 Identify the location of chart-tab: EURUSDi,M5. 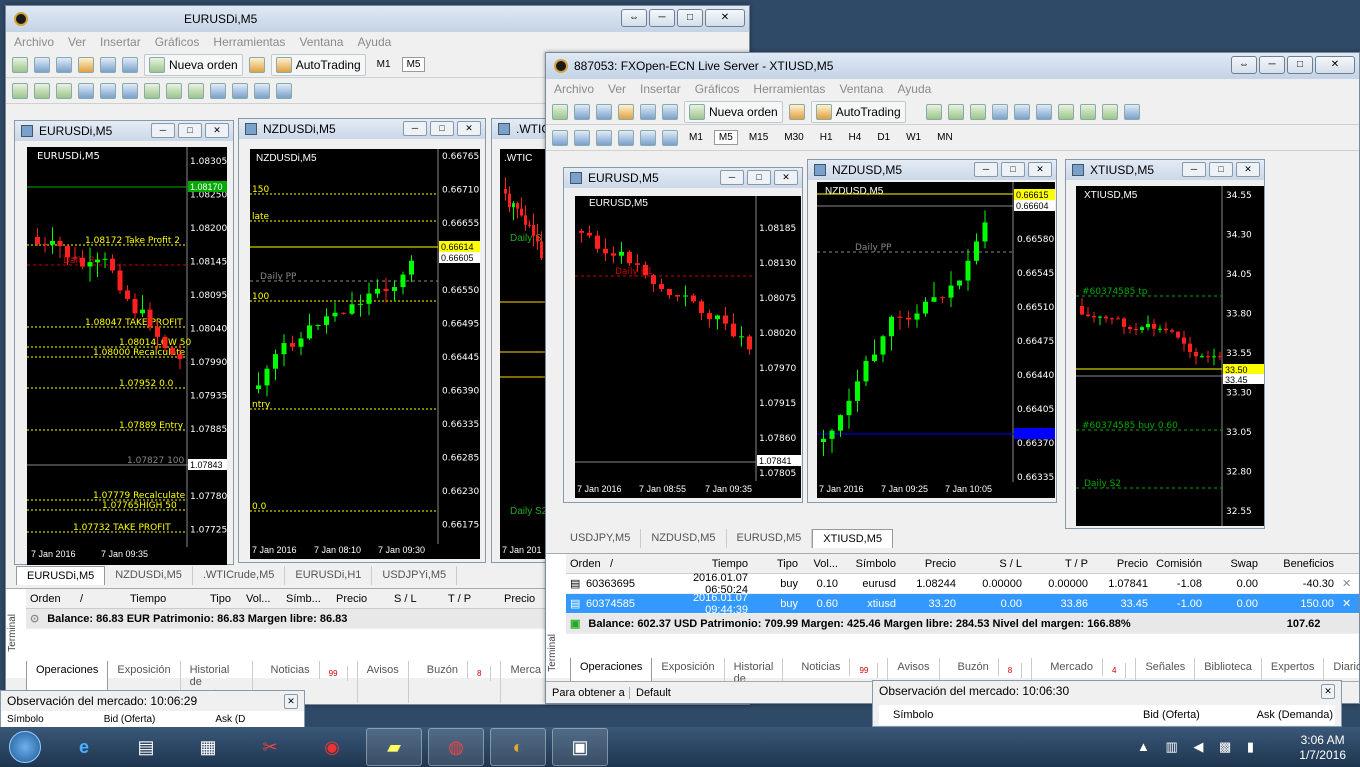
(61, 575).